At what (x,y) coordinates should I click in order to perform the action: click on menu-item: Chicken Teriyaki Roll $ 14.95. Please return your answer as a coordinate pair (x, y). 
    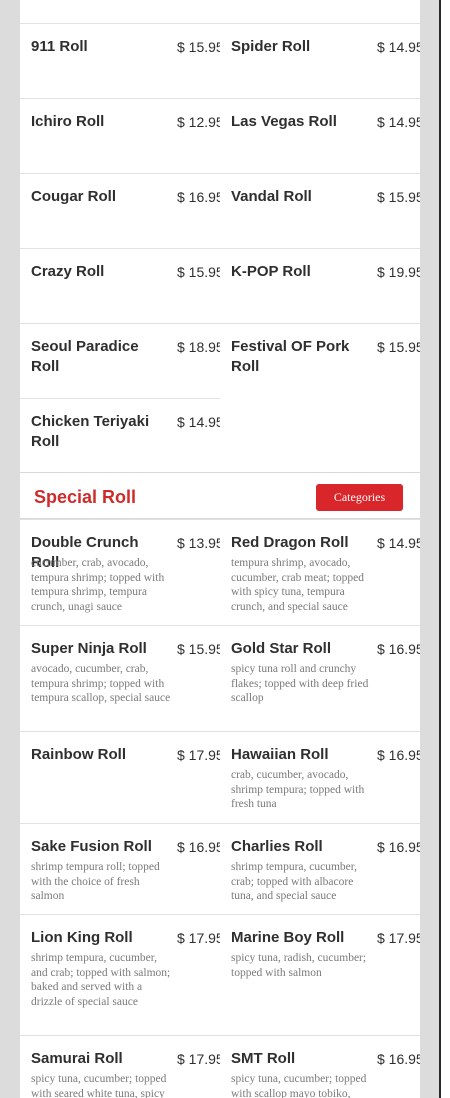
    Looking at the image, I should click on (120, 435).